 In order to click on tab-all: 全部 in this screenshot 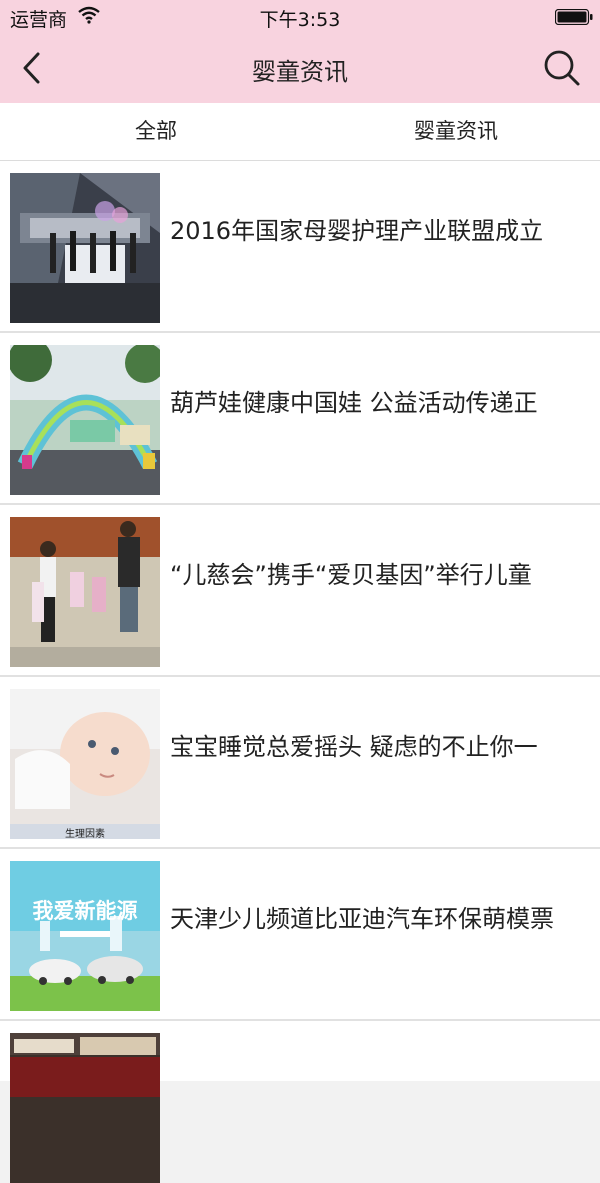, I will do `click(156, 131)`.